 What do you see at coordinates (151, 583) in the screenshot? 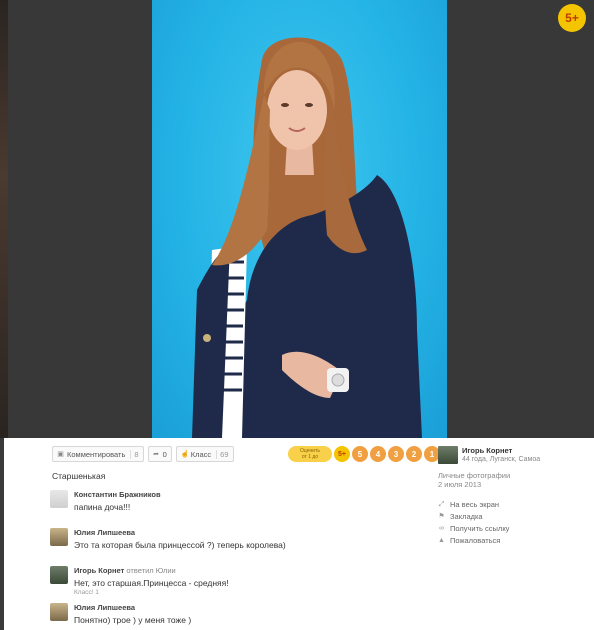
I see `comment-text: Нет, это старшая.Принцесса - средняя!` at bounding box center [151, 583].